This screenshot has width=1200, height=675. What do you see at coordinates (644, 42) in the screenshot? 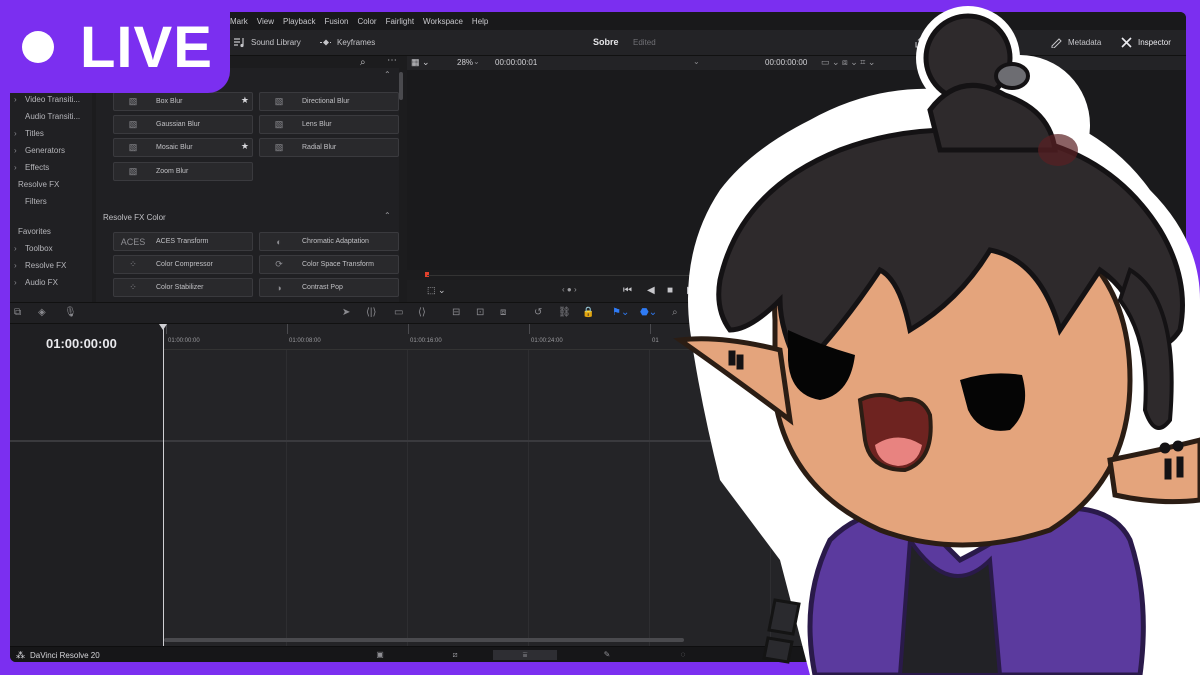
I see `project-status: Edited` at bounding box center [644, 42].